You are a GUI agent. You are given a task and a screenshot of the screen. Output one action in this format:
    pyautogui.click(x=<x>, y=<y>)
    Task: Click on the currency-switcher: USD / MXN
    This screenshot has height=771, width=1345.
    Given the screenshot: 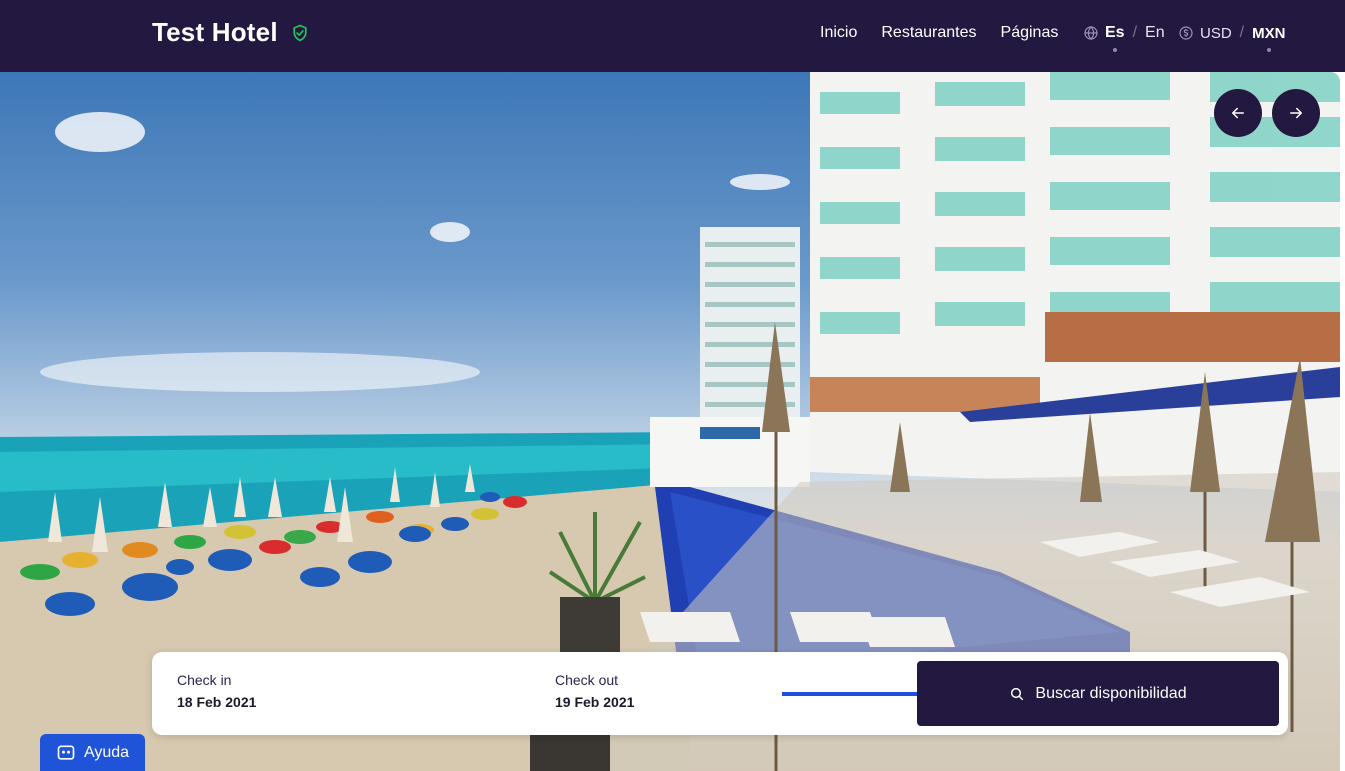 What is the action you would take?
    pyautogui.click(x=1231, y=38)
    